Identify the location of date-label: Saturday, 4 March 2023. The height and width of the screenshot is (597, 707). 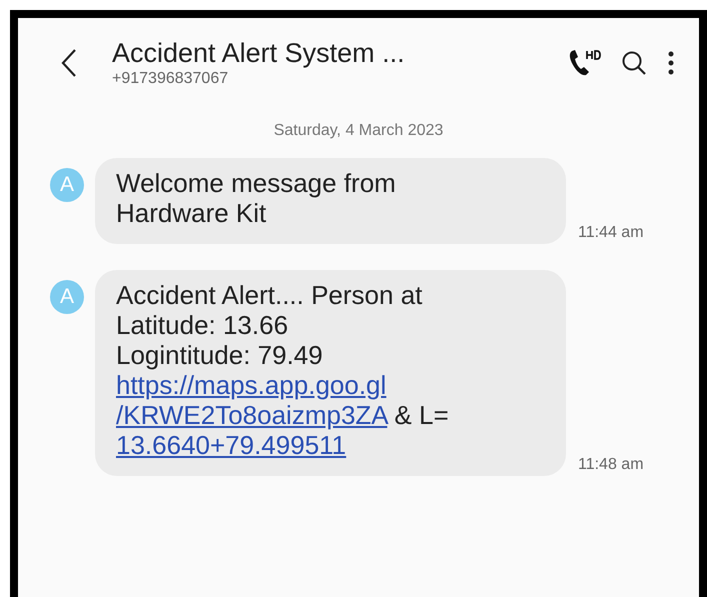
(358, 131).